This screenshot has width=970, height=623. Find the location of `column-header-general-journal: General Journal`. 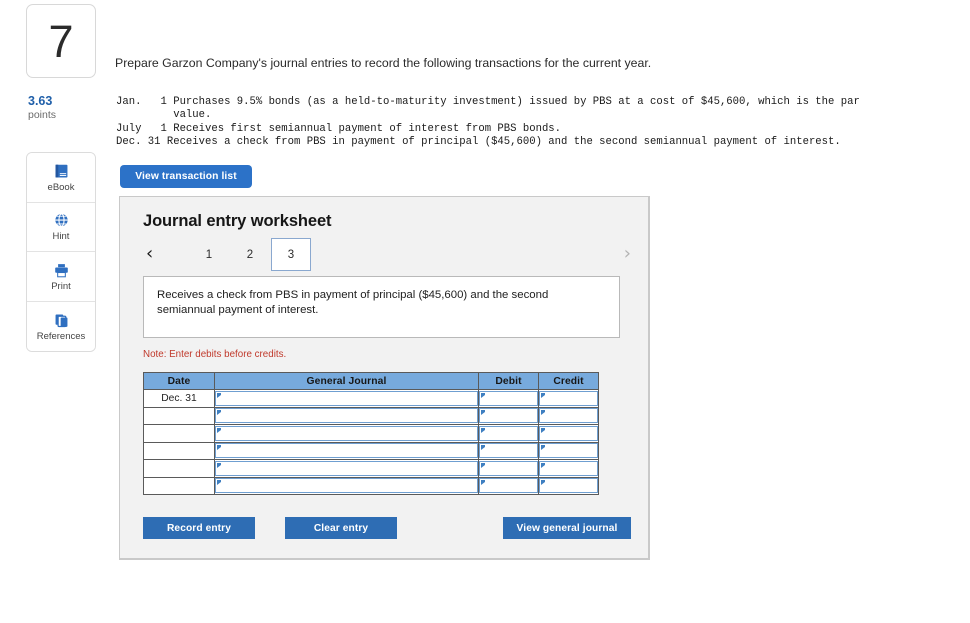

column-header-general-journal: General Journal is located at coordinates (346, 381).